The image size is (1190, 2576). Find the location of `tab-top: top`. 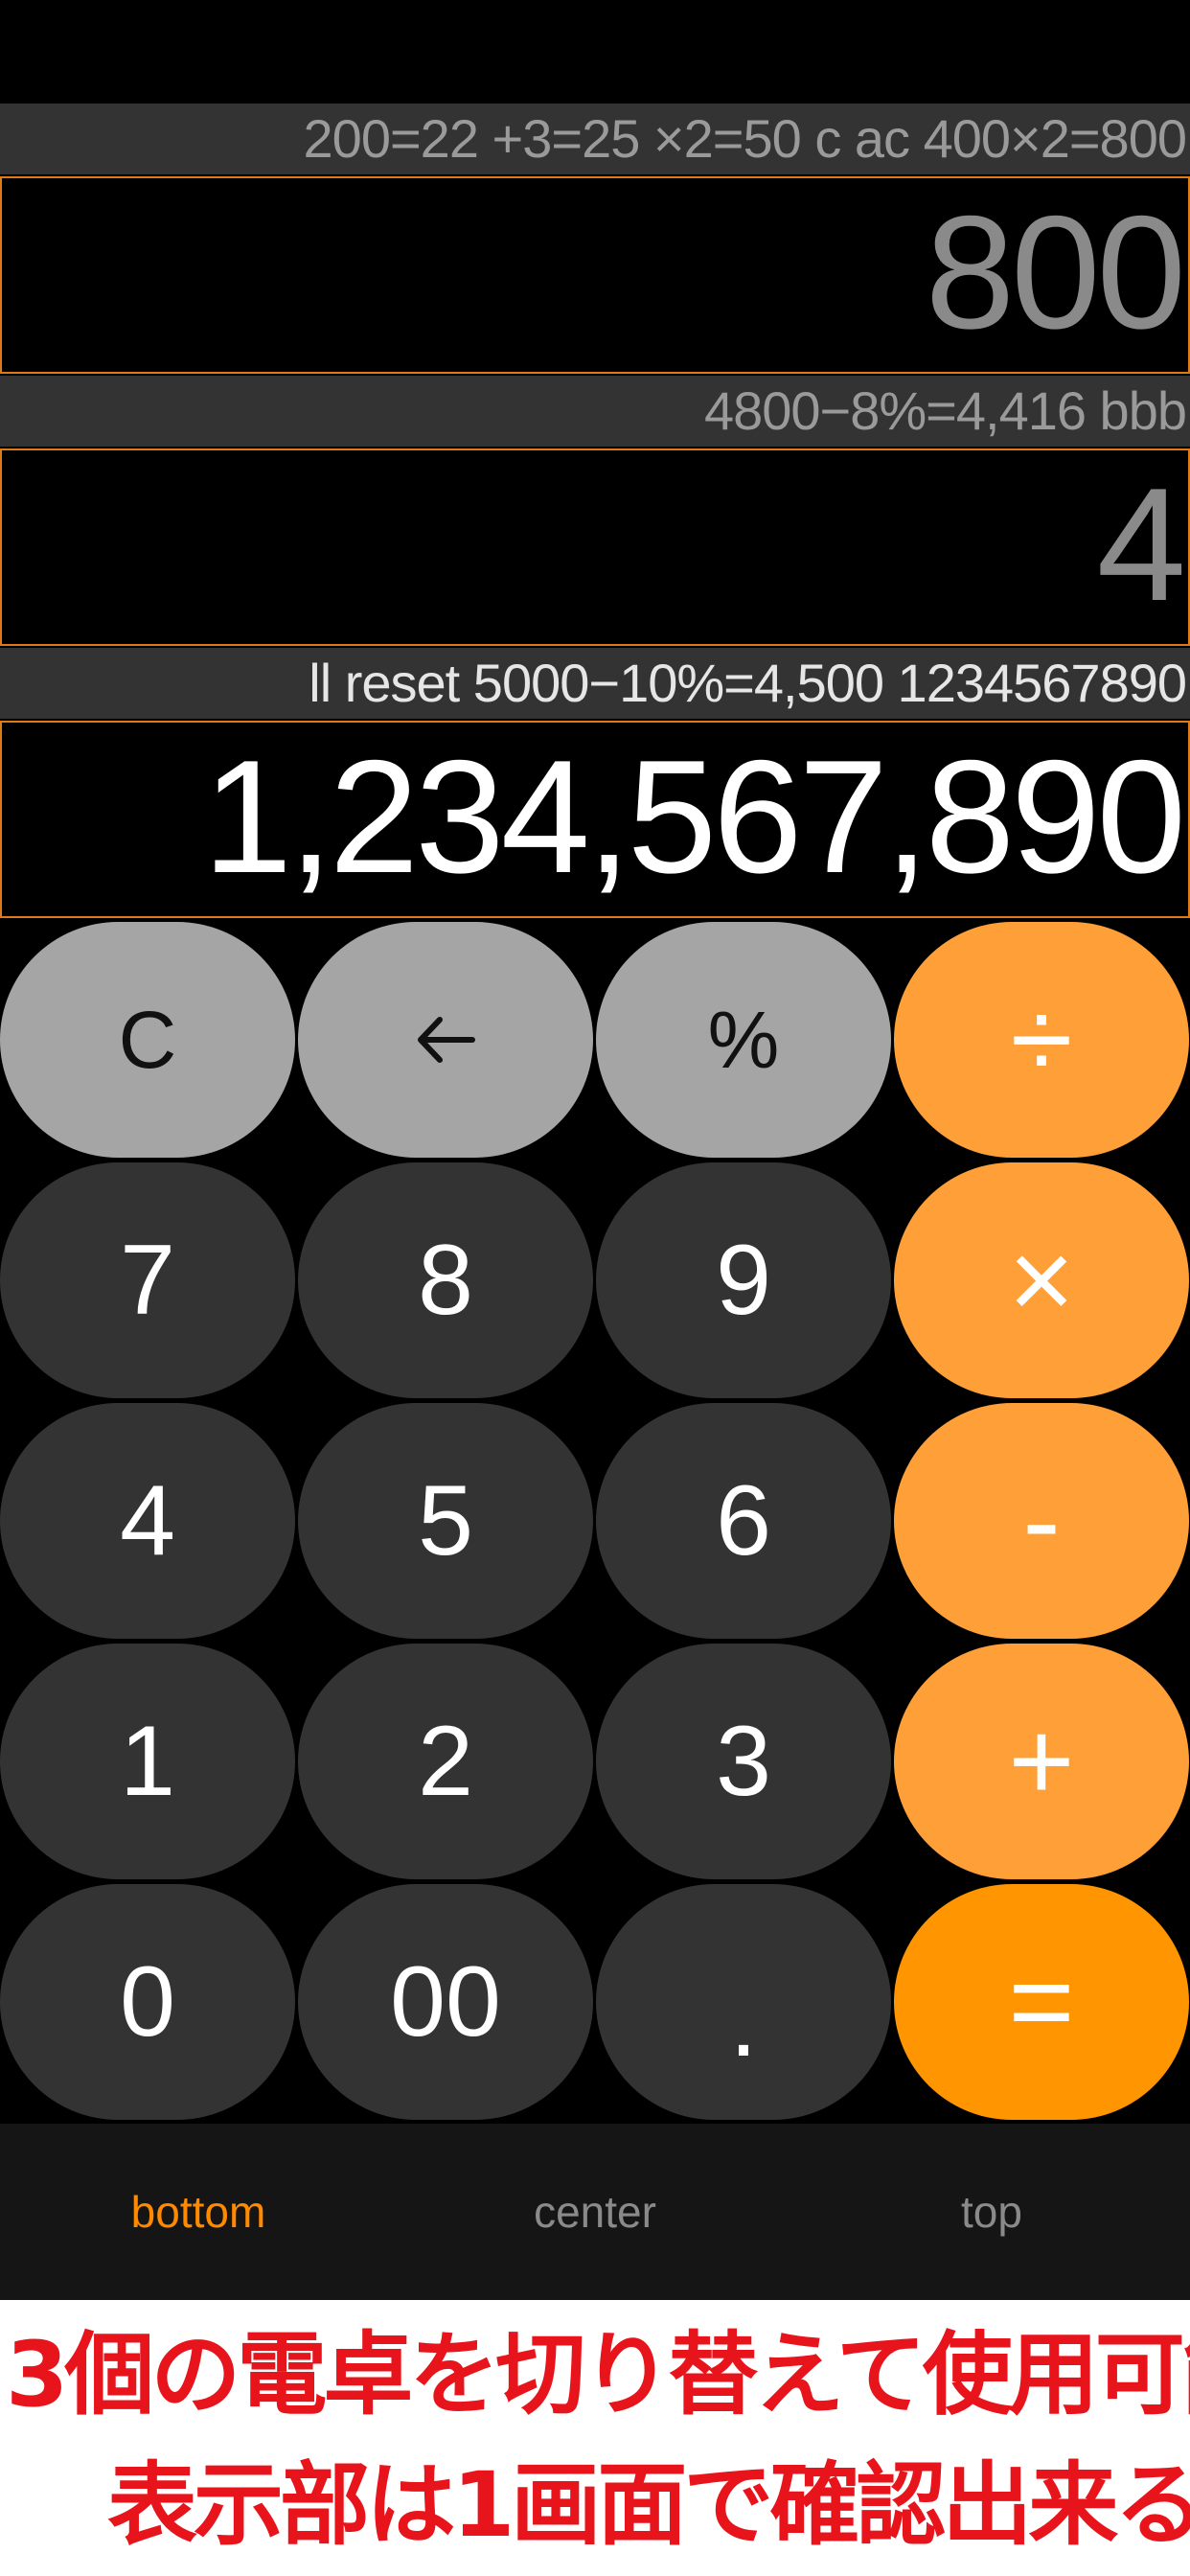

tab-top: top is located at coordinates (991, 2212).